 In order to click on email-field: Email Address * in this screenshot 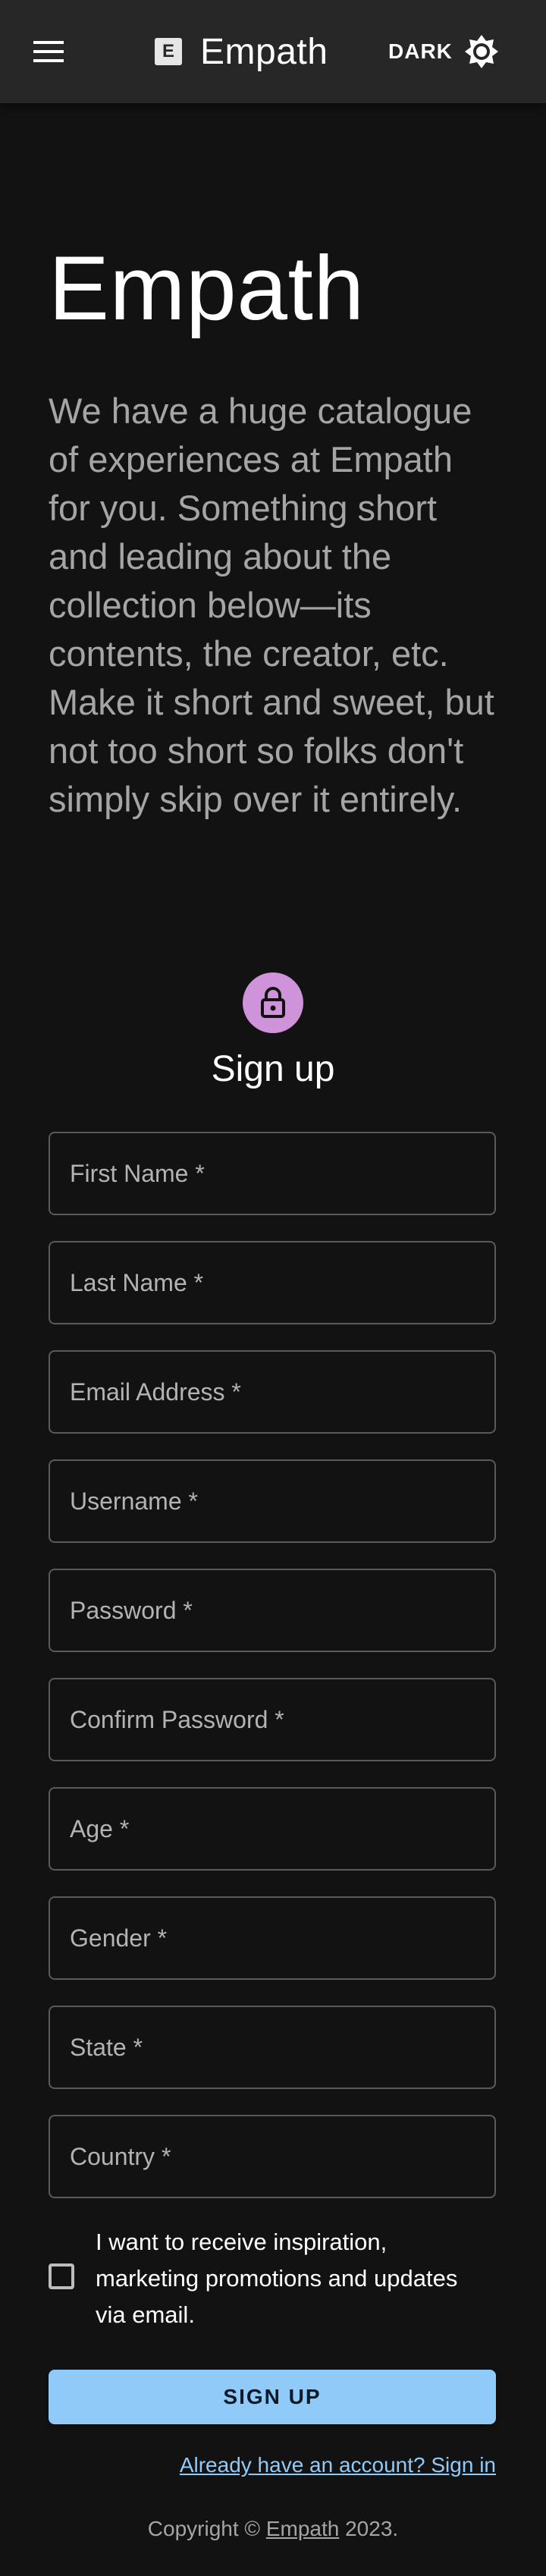, I will do `click(272, 1392)`.